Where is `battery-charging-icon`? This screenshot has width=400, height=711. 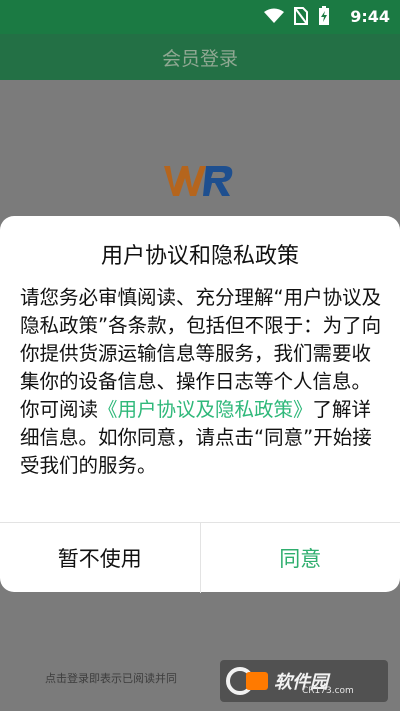 battery-charging-icon is located at coordinates (324, 15).